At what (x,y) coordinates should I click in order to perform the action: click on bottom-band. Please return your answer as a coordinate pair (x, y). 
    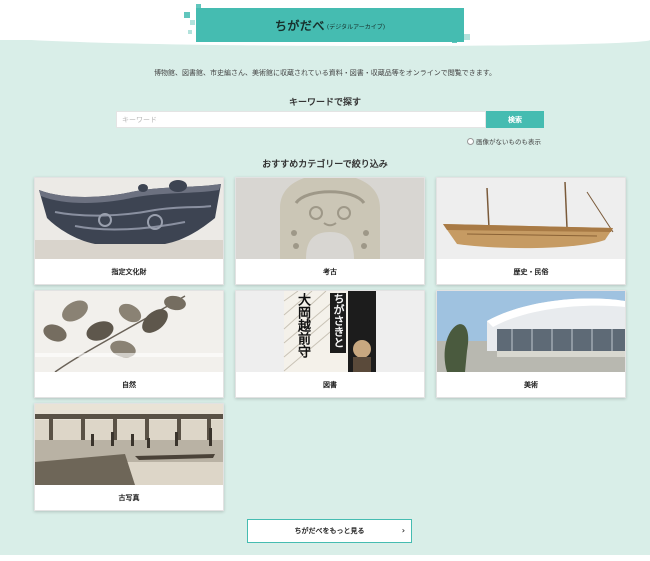
    Looking at the image, I should click on (325, 558).